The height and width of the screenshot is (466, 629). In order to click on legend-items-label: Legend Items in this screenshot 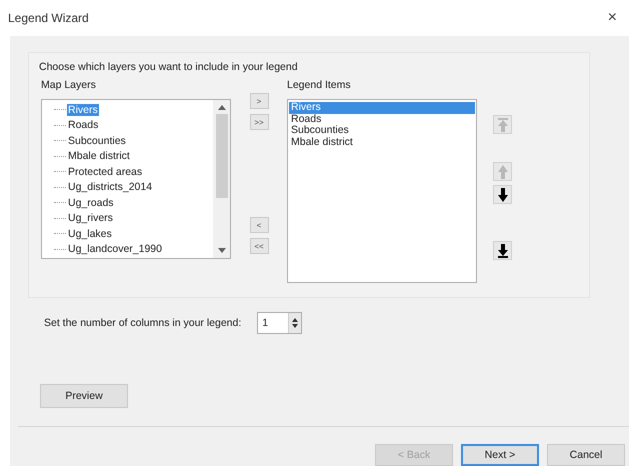, I will do `click(319, 85)`.